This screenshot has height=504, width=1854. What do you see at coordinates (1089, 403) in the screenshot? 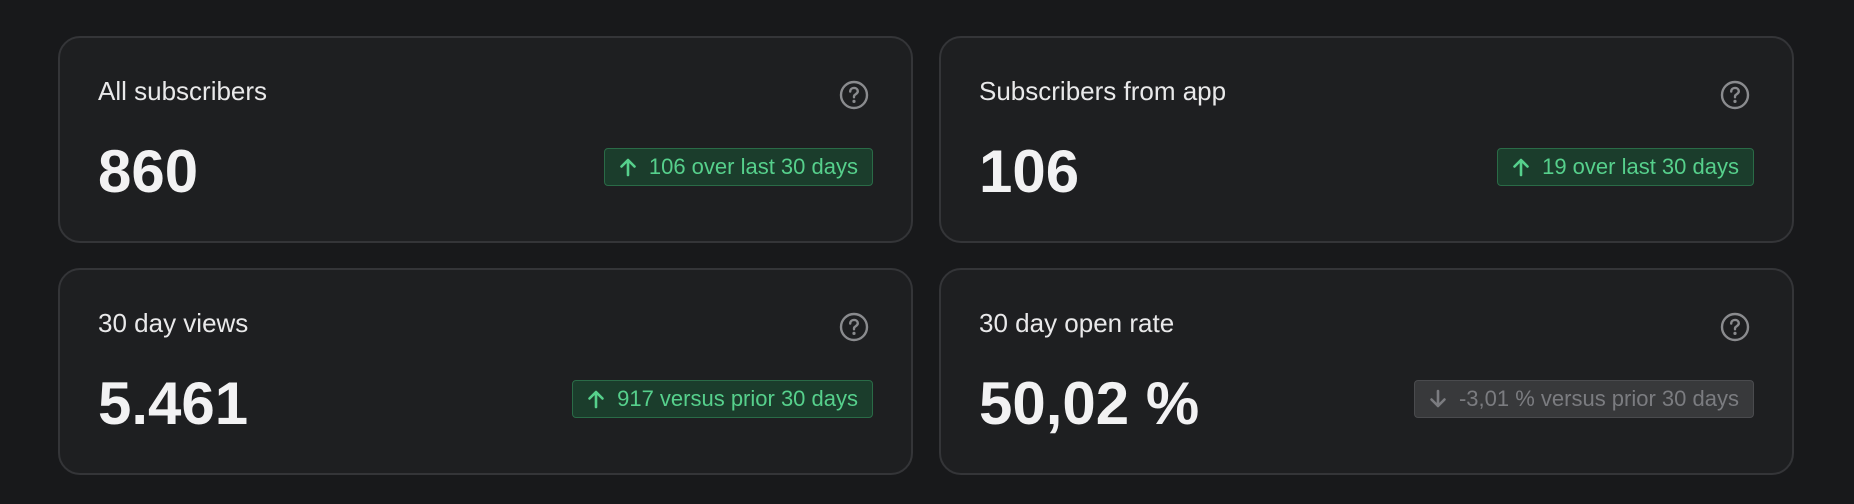
I see `stat-card-value: 50,02 %` at bounding box center [1089, 403].